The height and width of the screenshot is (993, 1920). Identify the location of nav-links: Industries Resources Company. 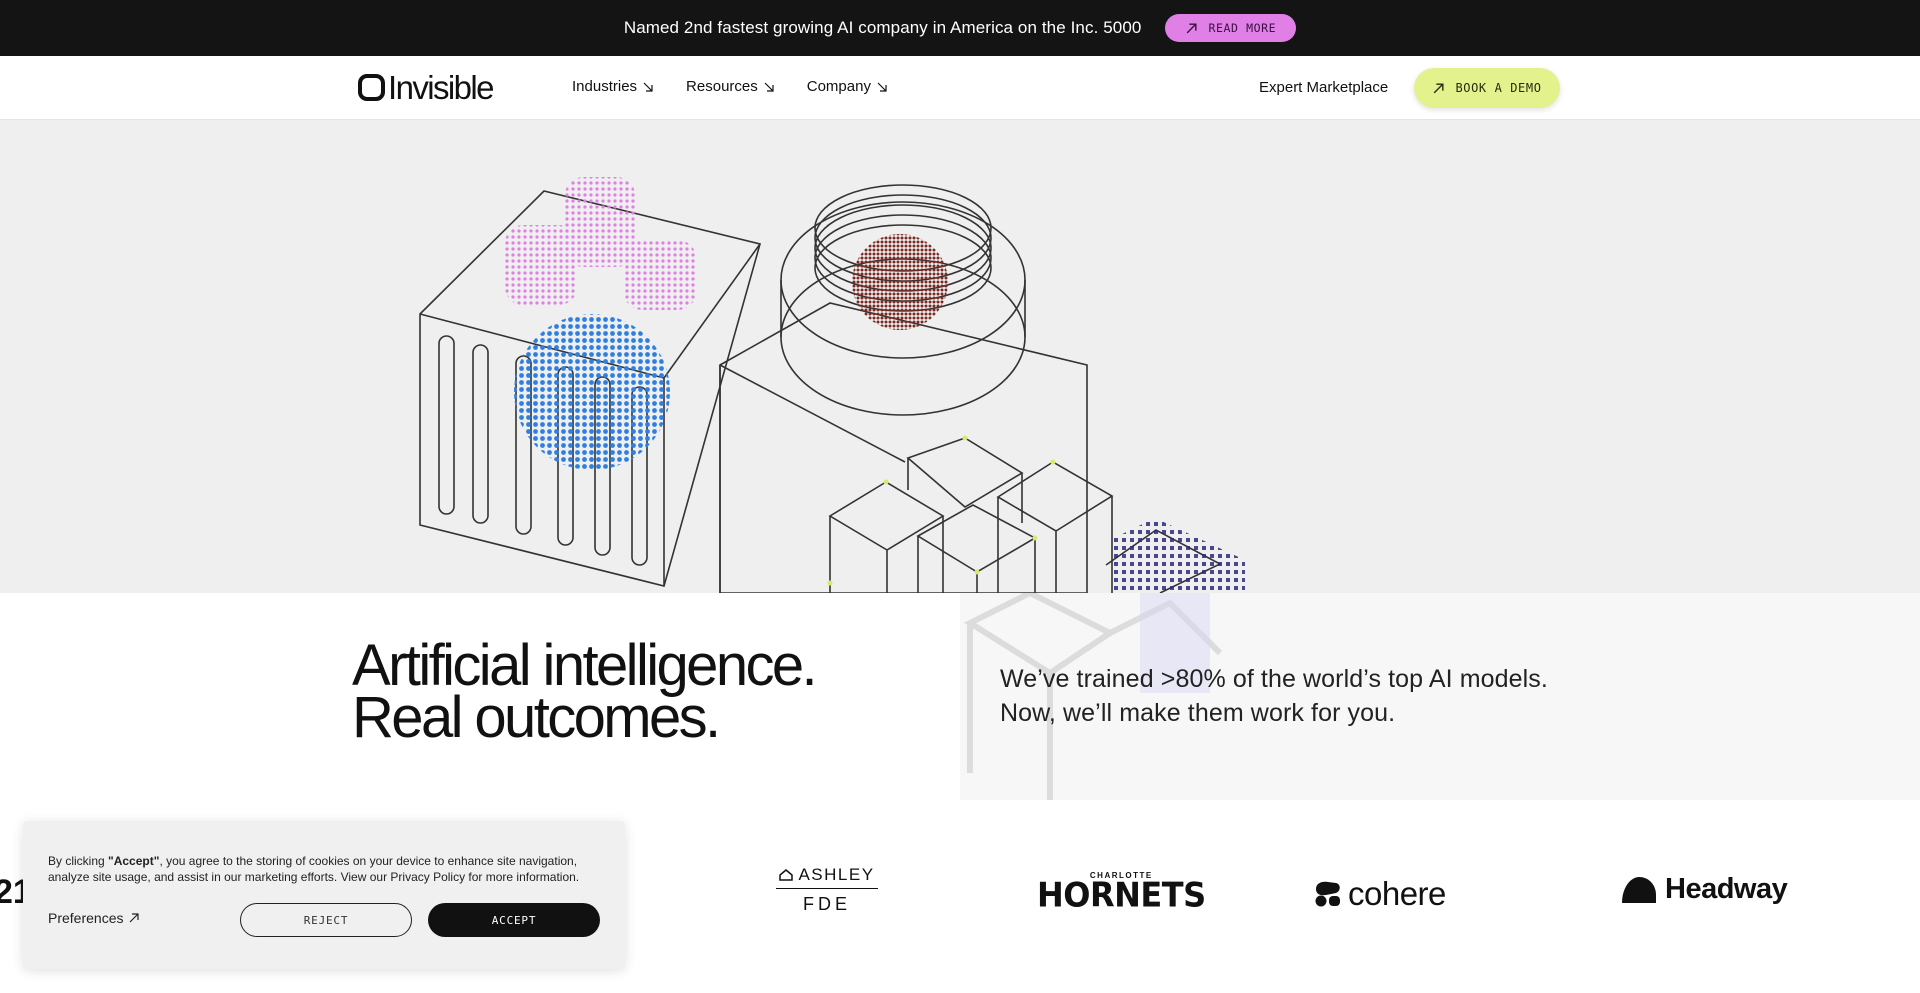
(730, 86).